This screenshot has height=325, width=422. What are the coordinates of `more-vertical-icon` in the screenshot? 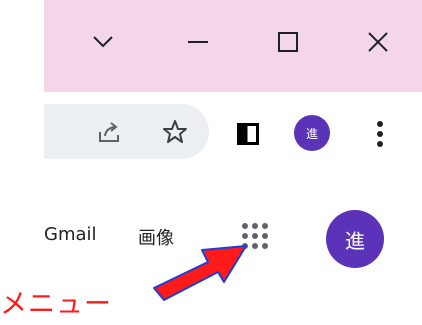 It's located at (380, 134).